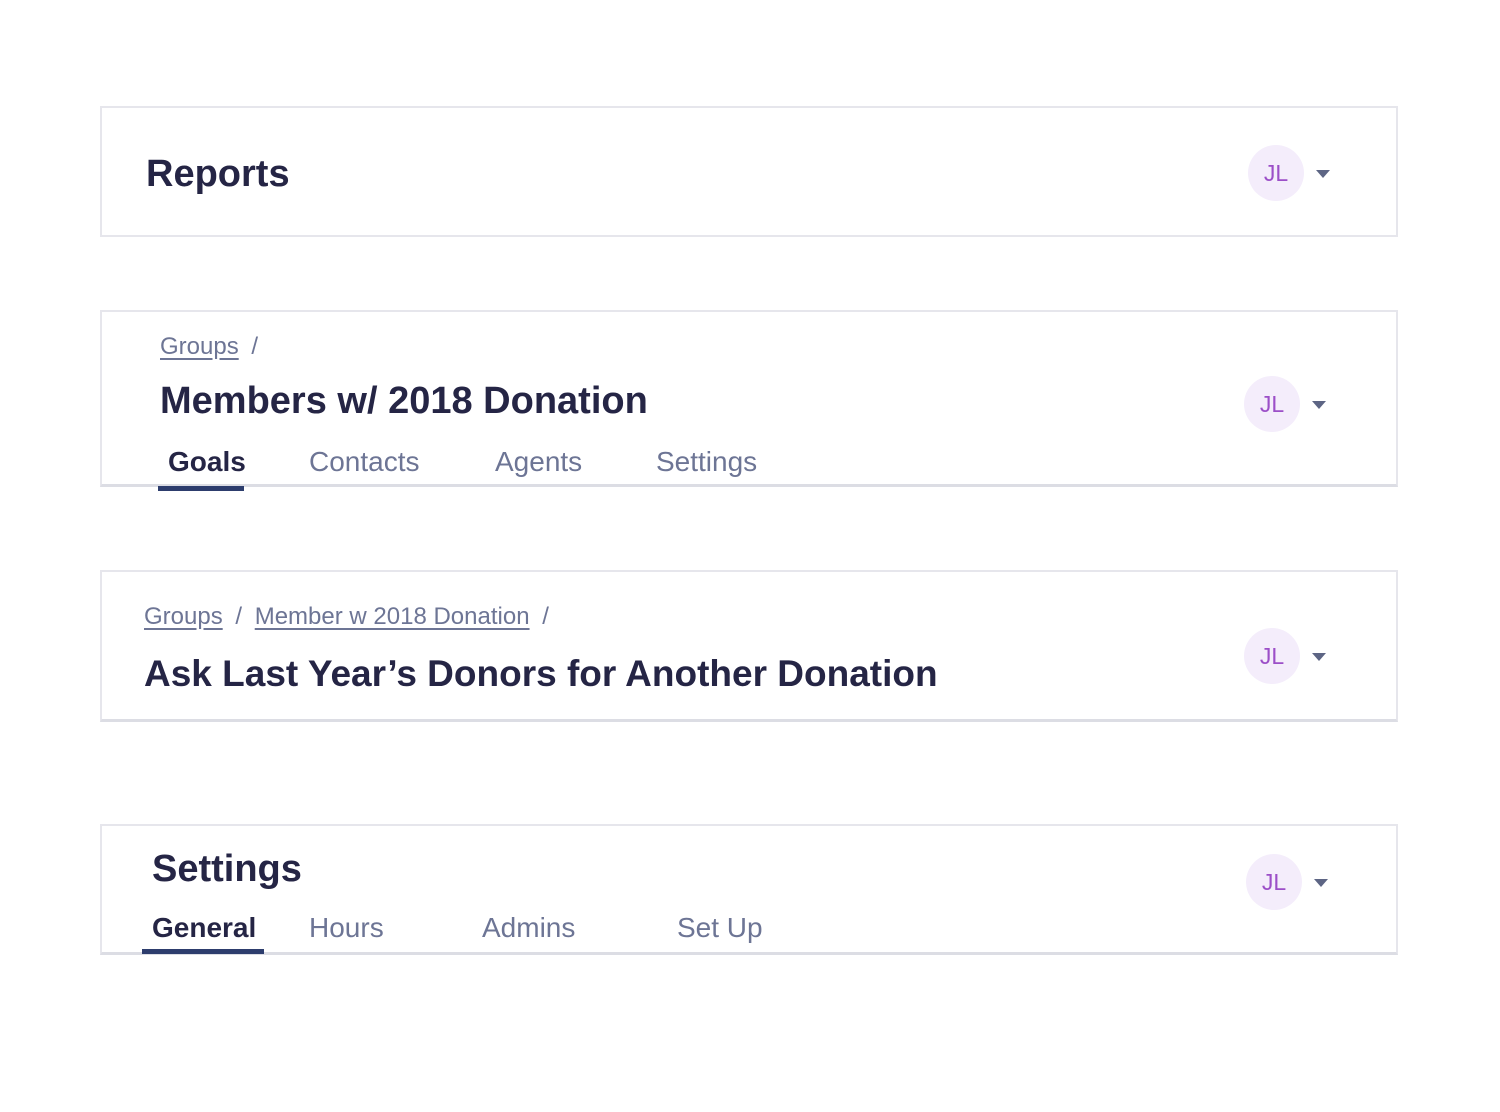  Describe the element at coordinates (392, 616) in the screenshot. I see `breadcrumb-link-group-name: Member w 2018 Donation` at that location.